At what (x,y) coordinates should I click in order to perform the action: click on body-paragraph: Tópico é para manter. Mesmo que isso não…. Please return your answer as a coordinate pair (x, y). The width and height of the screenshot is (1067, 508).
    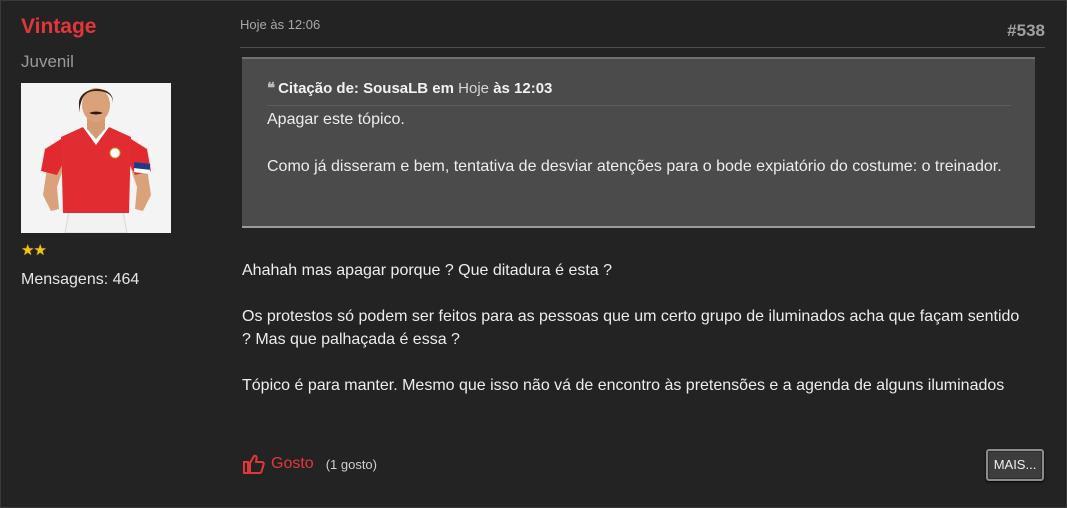
    Looking at the image, I should click on (623, 385).